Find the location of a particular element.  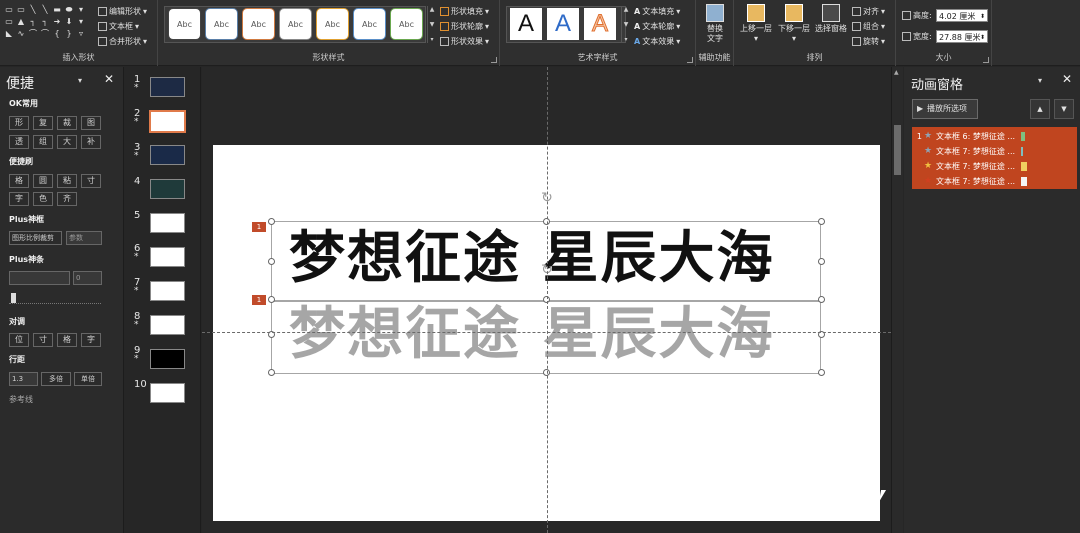

crop-param-input: 参数 is located at coordinates (84, 238).